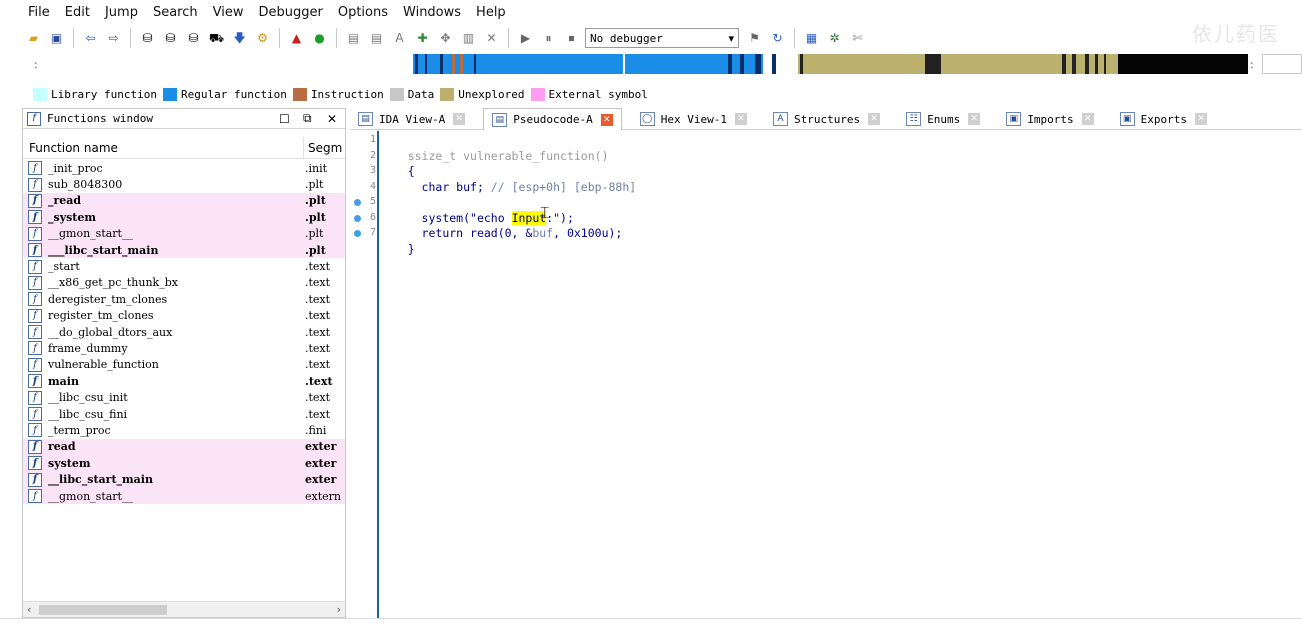  Describe the element at coordinates (1282, 64) in the screenshot. I see `nav-band-scroll` at that location.